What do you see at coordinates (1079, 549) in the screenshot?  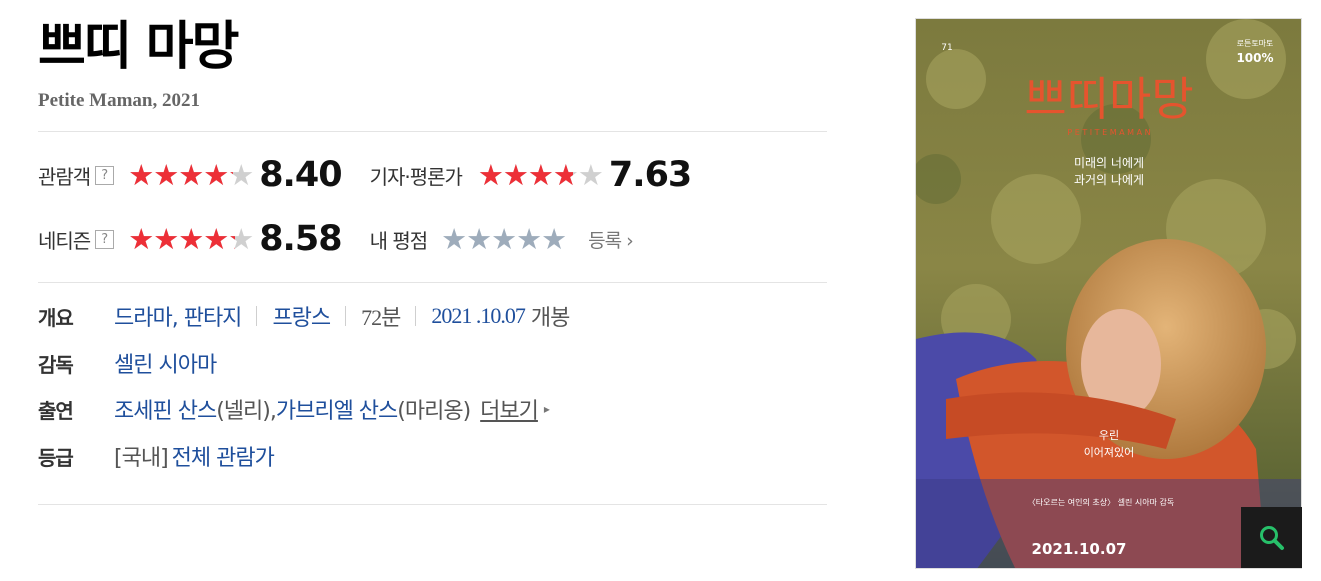 I see `poster-date: 2021.10.07` at bounding box center [1079, 549].